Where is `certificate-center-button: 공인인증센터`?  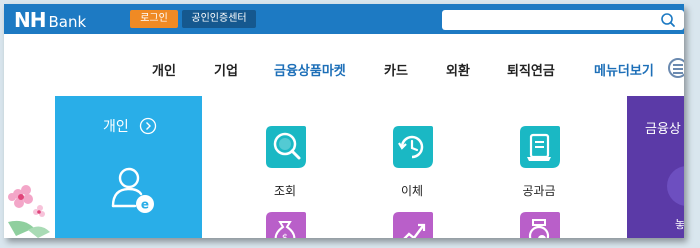 certificate-center-button: 공인인증센터 is located at coordinates (219, 19).